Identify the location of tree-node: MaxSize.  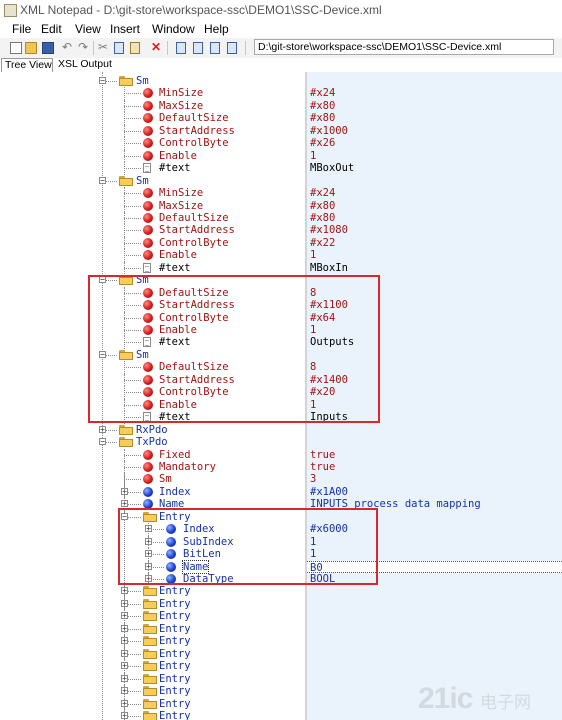
(152, 106).